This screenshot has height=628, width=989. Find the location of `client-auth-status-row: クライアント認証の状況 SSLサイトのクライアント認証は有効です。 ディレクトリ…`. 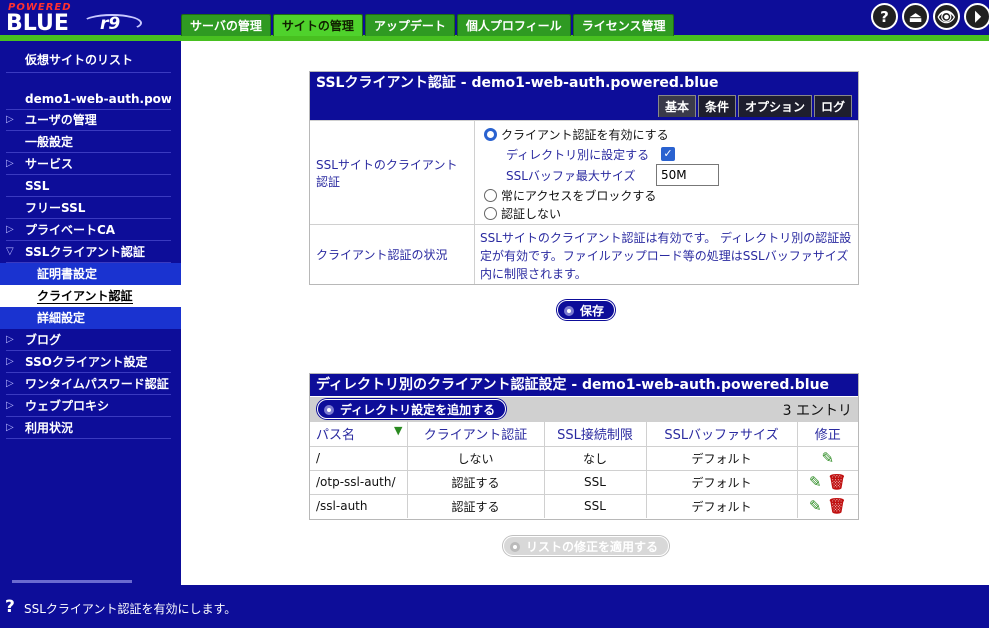

client-auth-status-row: クライアント認証の状況 SSLサイトのクライアント認証は有効です。 ディレクトリ… is located at coordinates (584, 254).